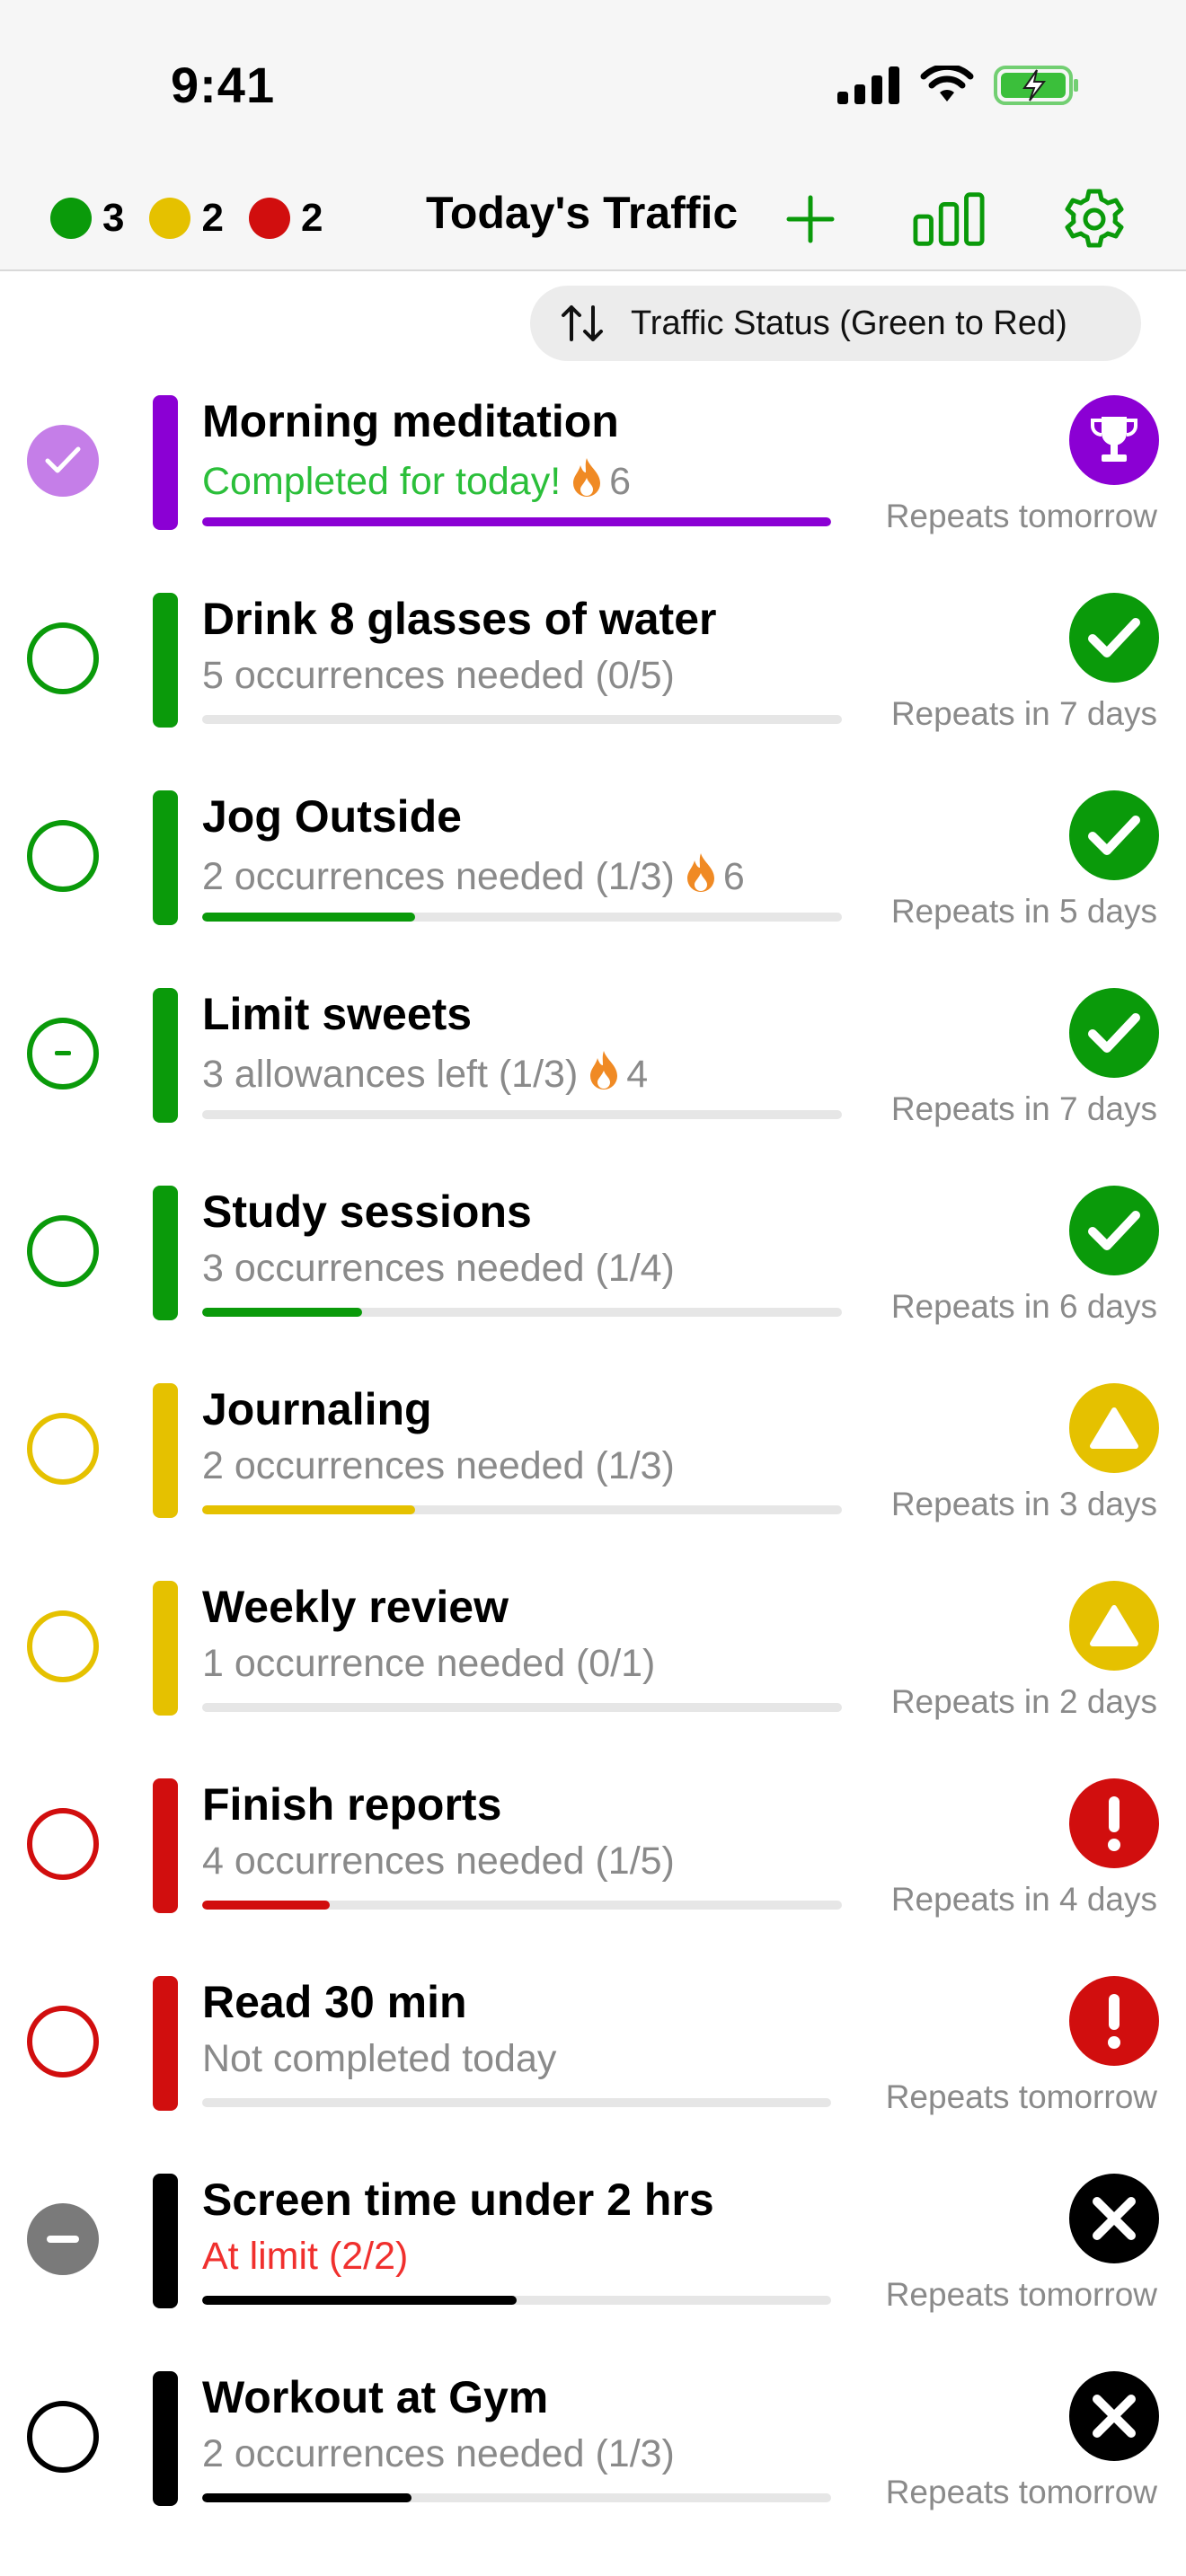 The image size is (1186, 2576). Describe the element at coordinates (582, 213) in the screenshot. I see `page-title: Today's Traffic` at that location.